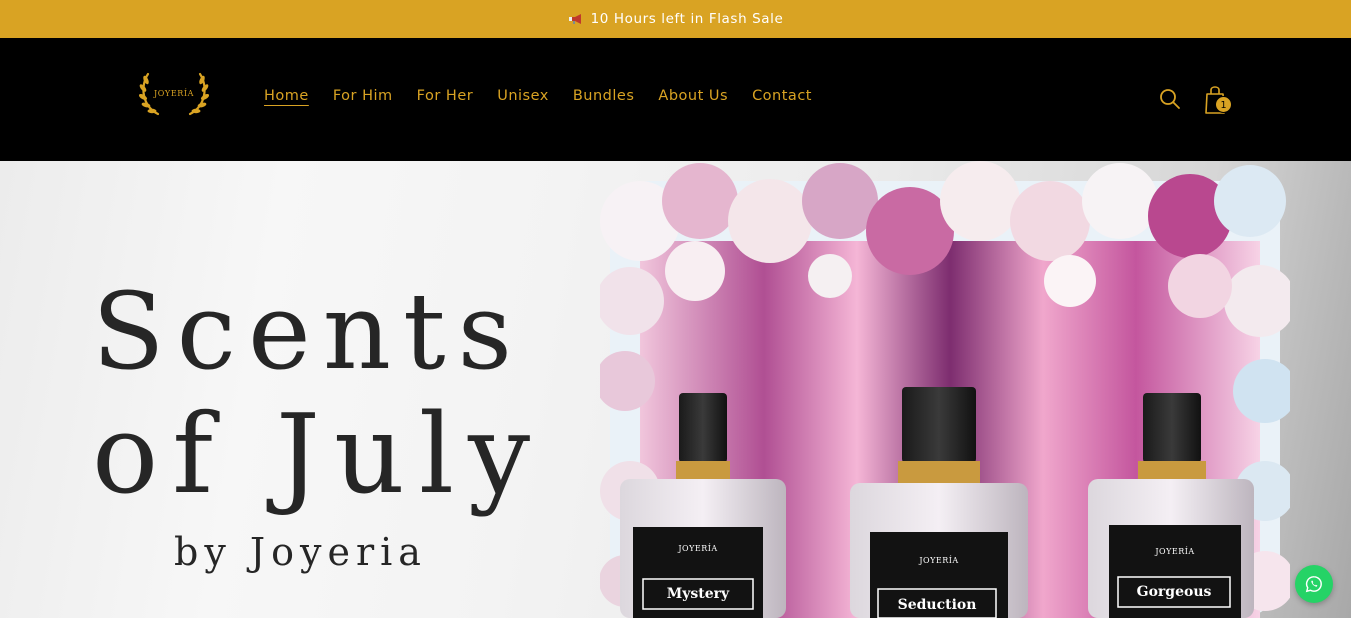  Describe the element at coordinates (604, 96) in the screenshot. I see `nav-bundles: Bundles` at that location.